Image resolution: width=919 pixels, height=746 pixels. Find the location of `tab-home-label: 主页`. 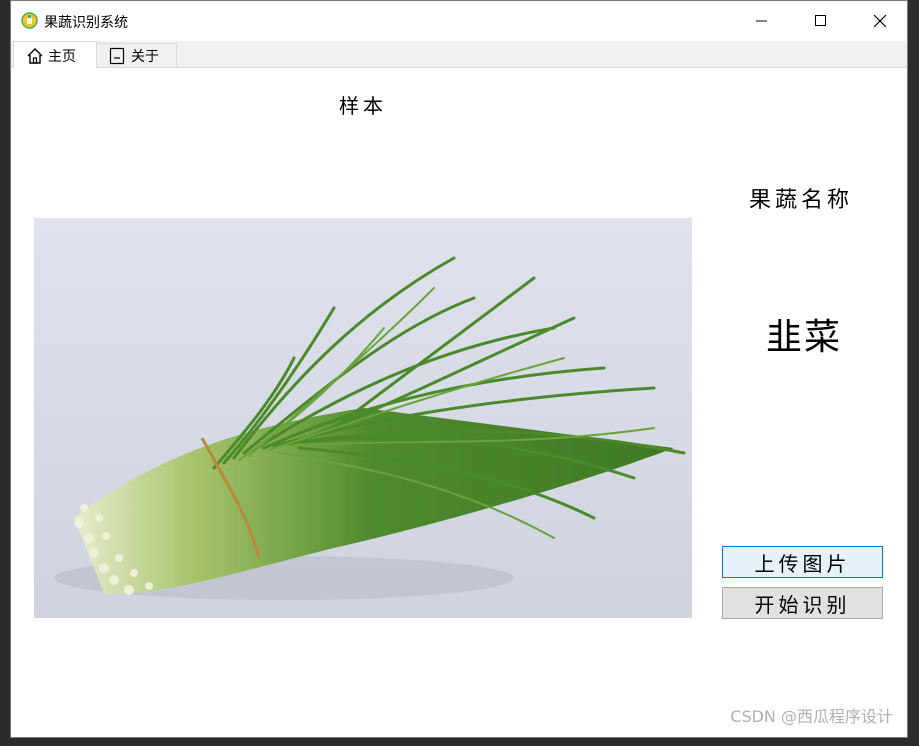

tab-home-label: 主页 is located at coordinates (62, 56).